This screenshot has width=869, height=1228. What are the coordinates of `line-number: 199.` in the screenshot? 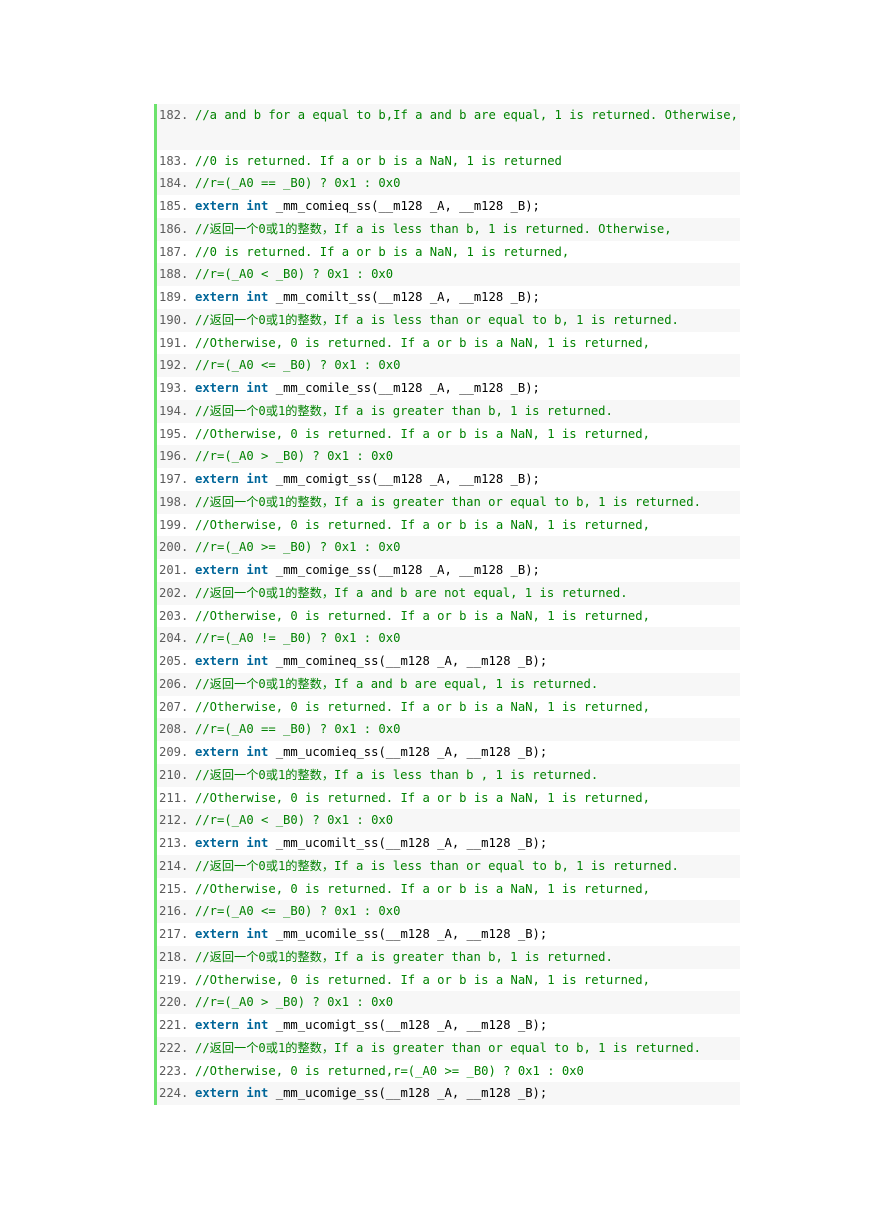 It's located at (174, 524).